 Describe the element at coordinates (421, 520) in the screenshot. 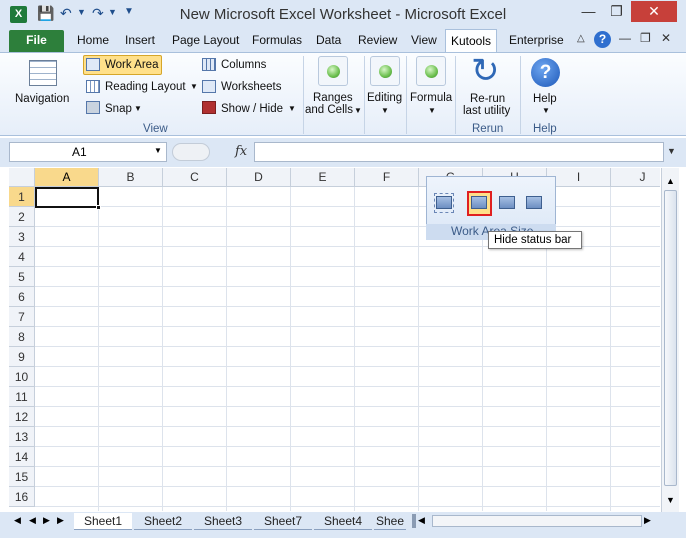

I see `hscroll-left-icon: ◀` at that location.